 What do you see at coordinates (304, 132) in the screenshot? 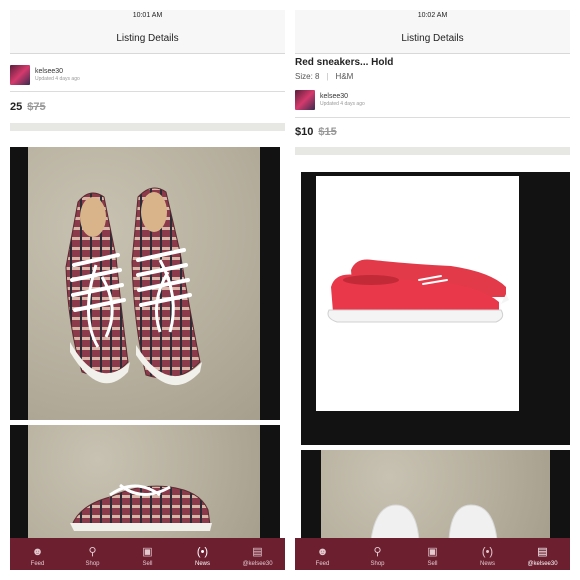
I see `price: $10` at bounding box center [304, 132].